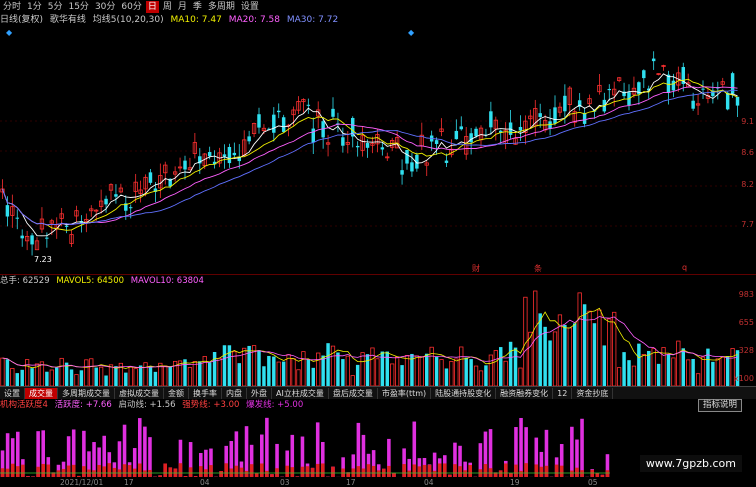 The image size is (756, 487). Describe the element at coordinates (205, 393) in the screenshot. I see `tab-5: 换手率` at that location.